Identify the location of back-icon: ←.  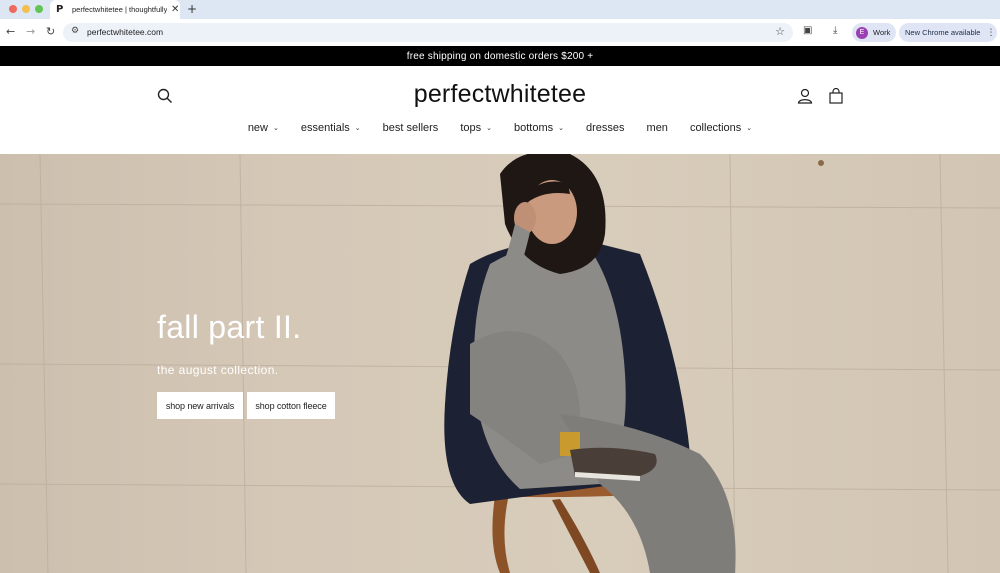
(10, 31).